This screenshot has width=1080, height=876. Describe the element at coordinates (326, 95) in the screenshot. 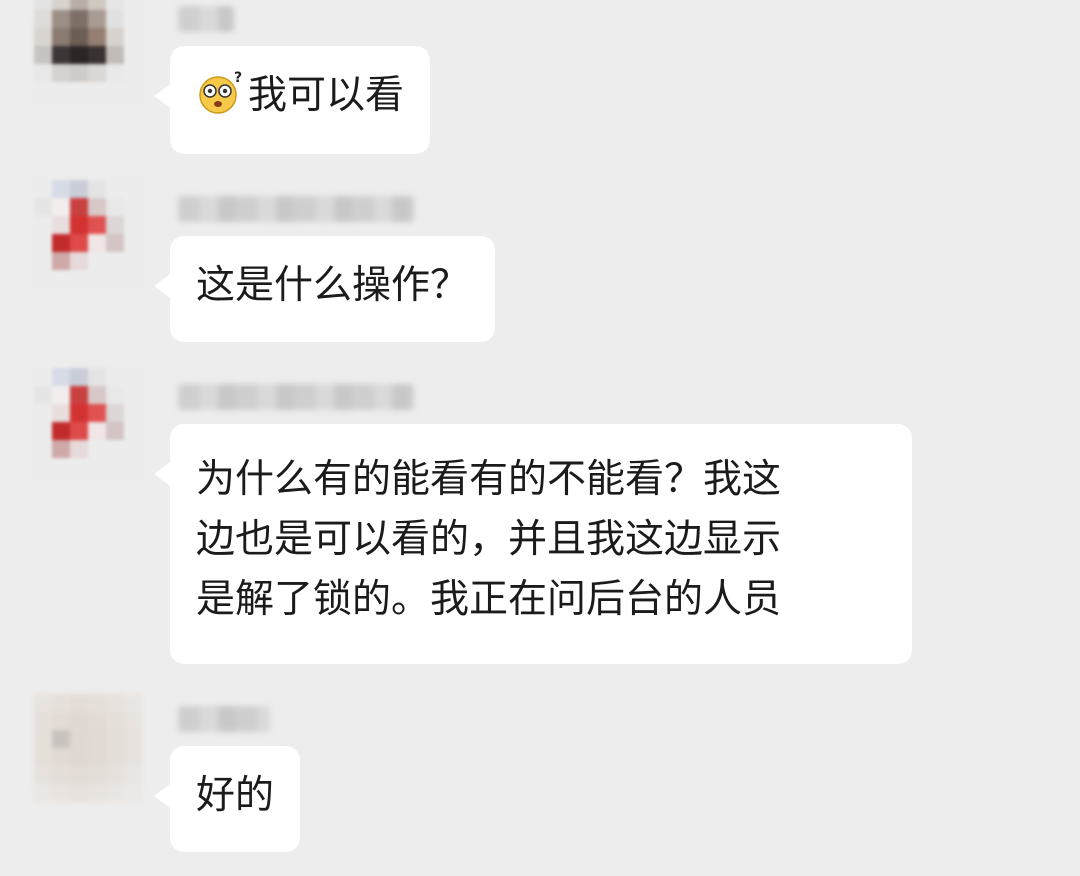

I see `message-text: 我可以看` at that location.